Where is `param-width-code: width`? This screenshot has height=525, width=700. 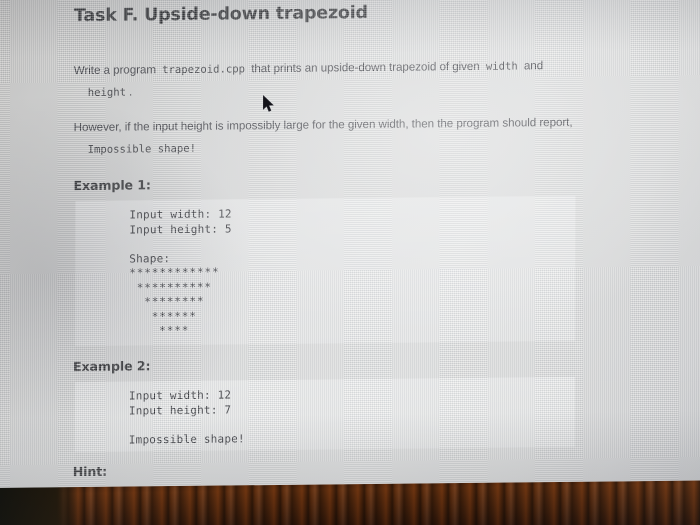
param-width-code: width is located at coordinates (501, 66).